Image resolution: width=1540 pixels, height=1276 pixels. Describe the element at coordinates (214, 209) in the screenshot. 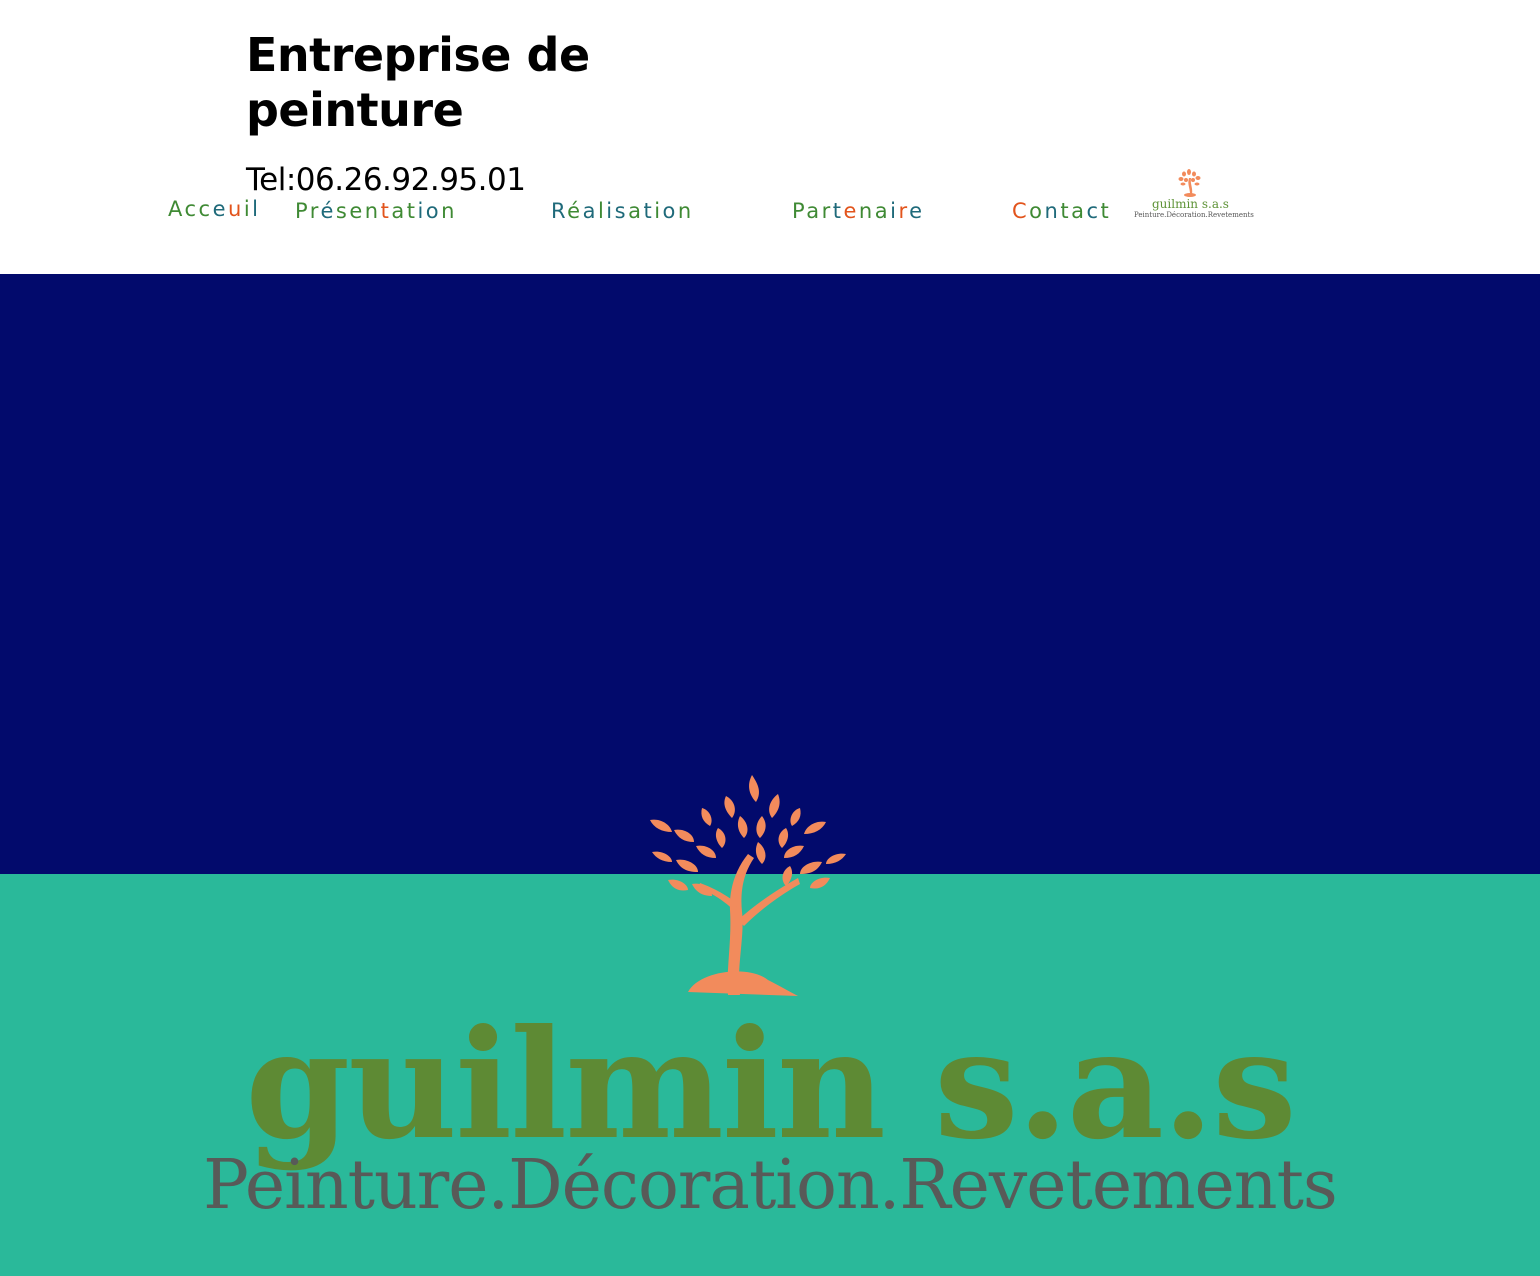

I see `nav-item-acceuil: Acceuil` at that location.